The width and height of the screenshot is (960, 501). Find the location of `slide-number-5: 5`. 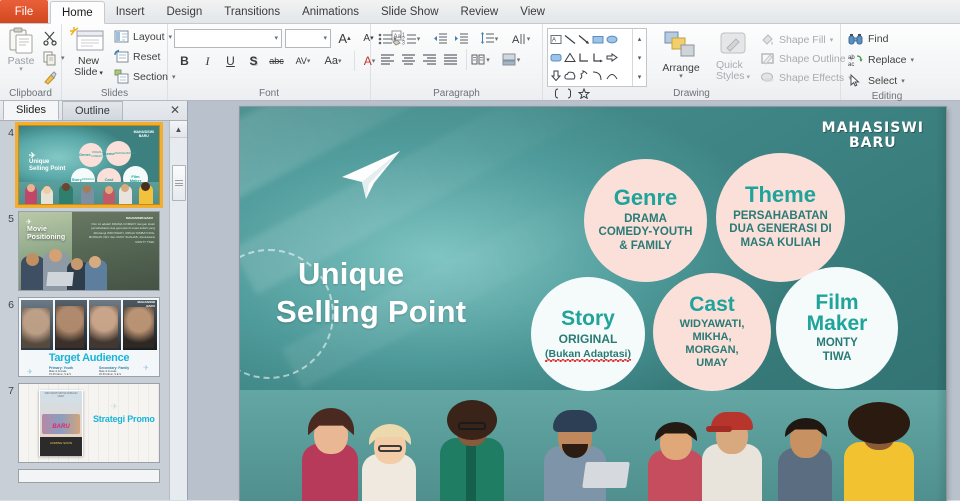

slide-number-5: 5 is located at coordinates (11, 219).